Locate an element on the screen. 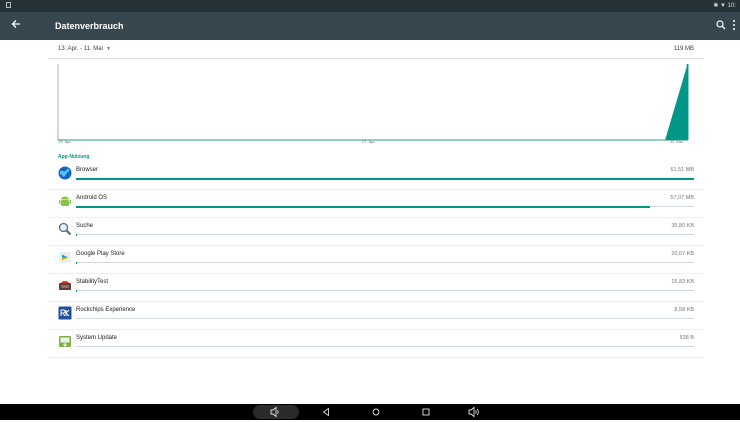  app-name: Suche is located at coordinates (84, 226).